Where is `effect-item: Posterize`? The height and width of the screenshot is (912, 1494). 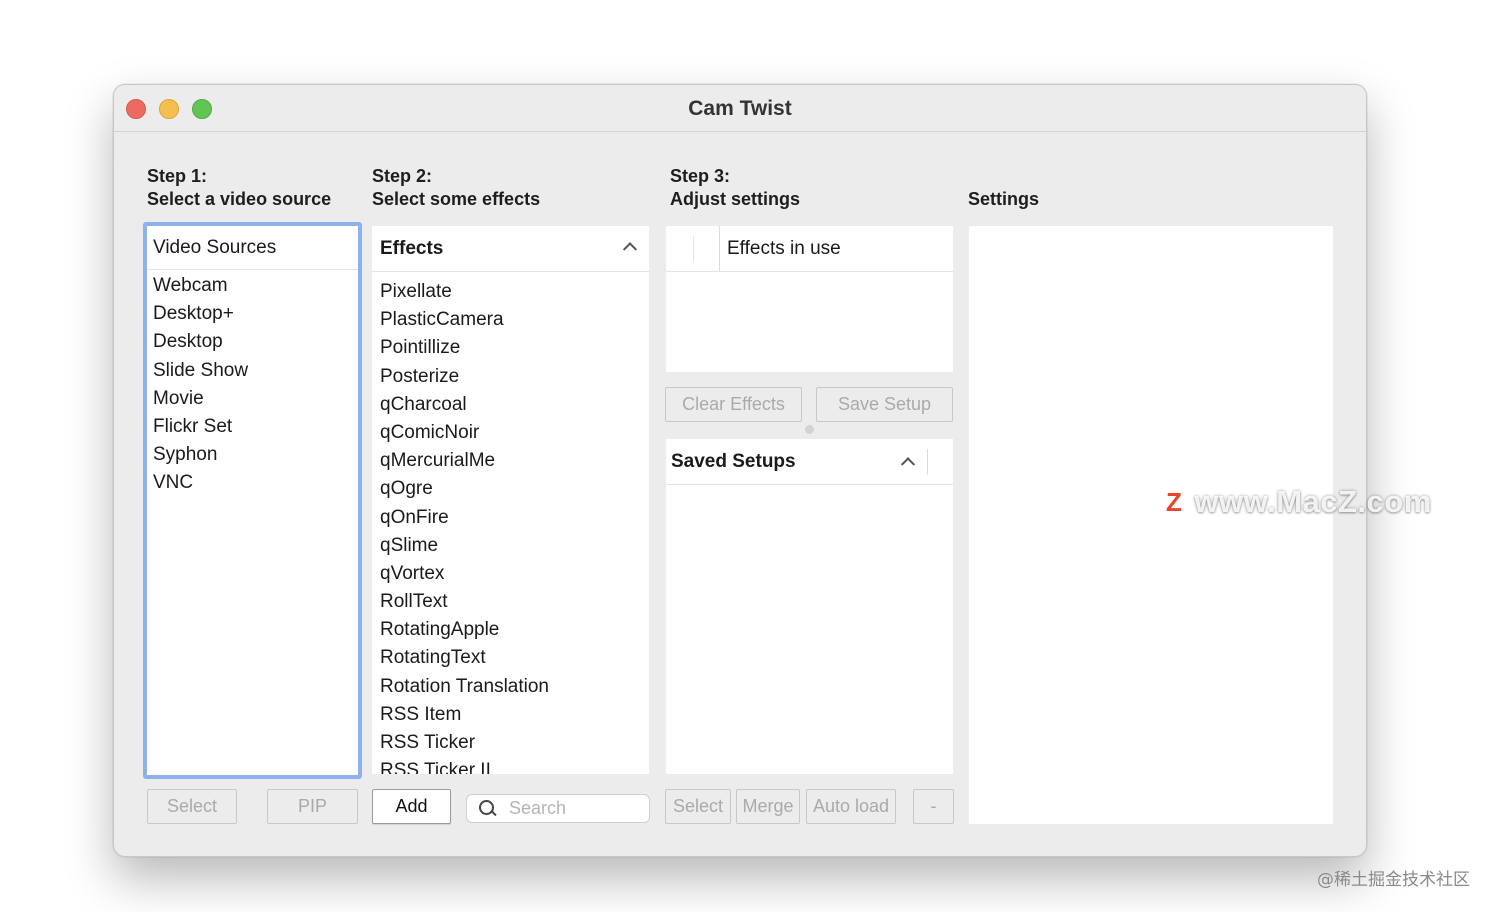 effect-item: Posterize is located at coordinates (510, 377).